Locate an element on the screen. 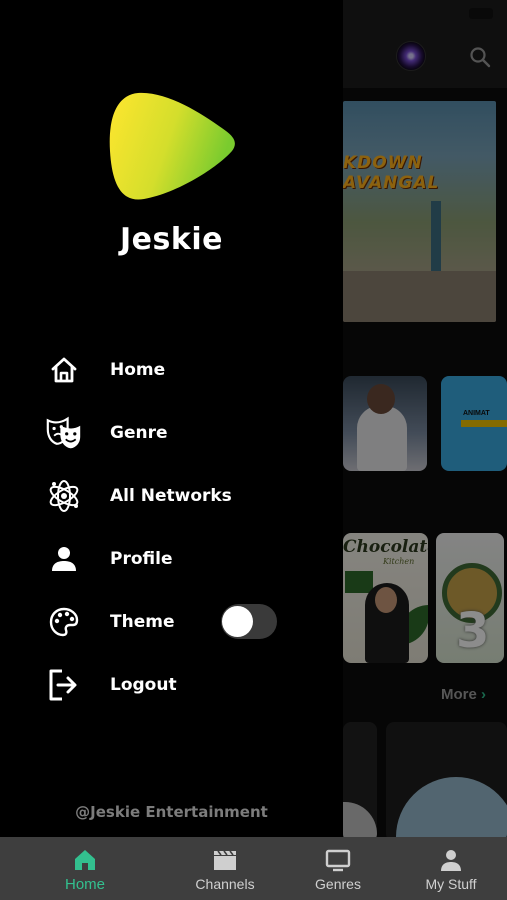  drawer-item-label: All Networks is located at coordinates (171, 496).